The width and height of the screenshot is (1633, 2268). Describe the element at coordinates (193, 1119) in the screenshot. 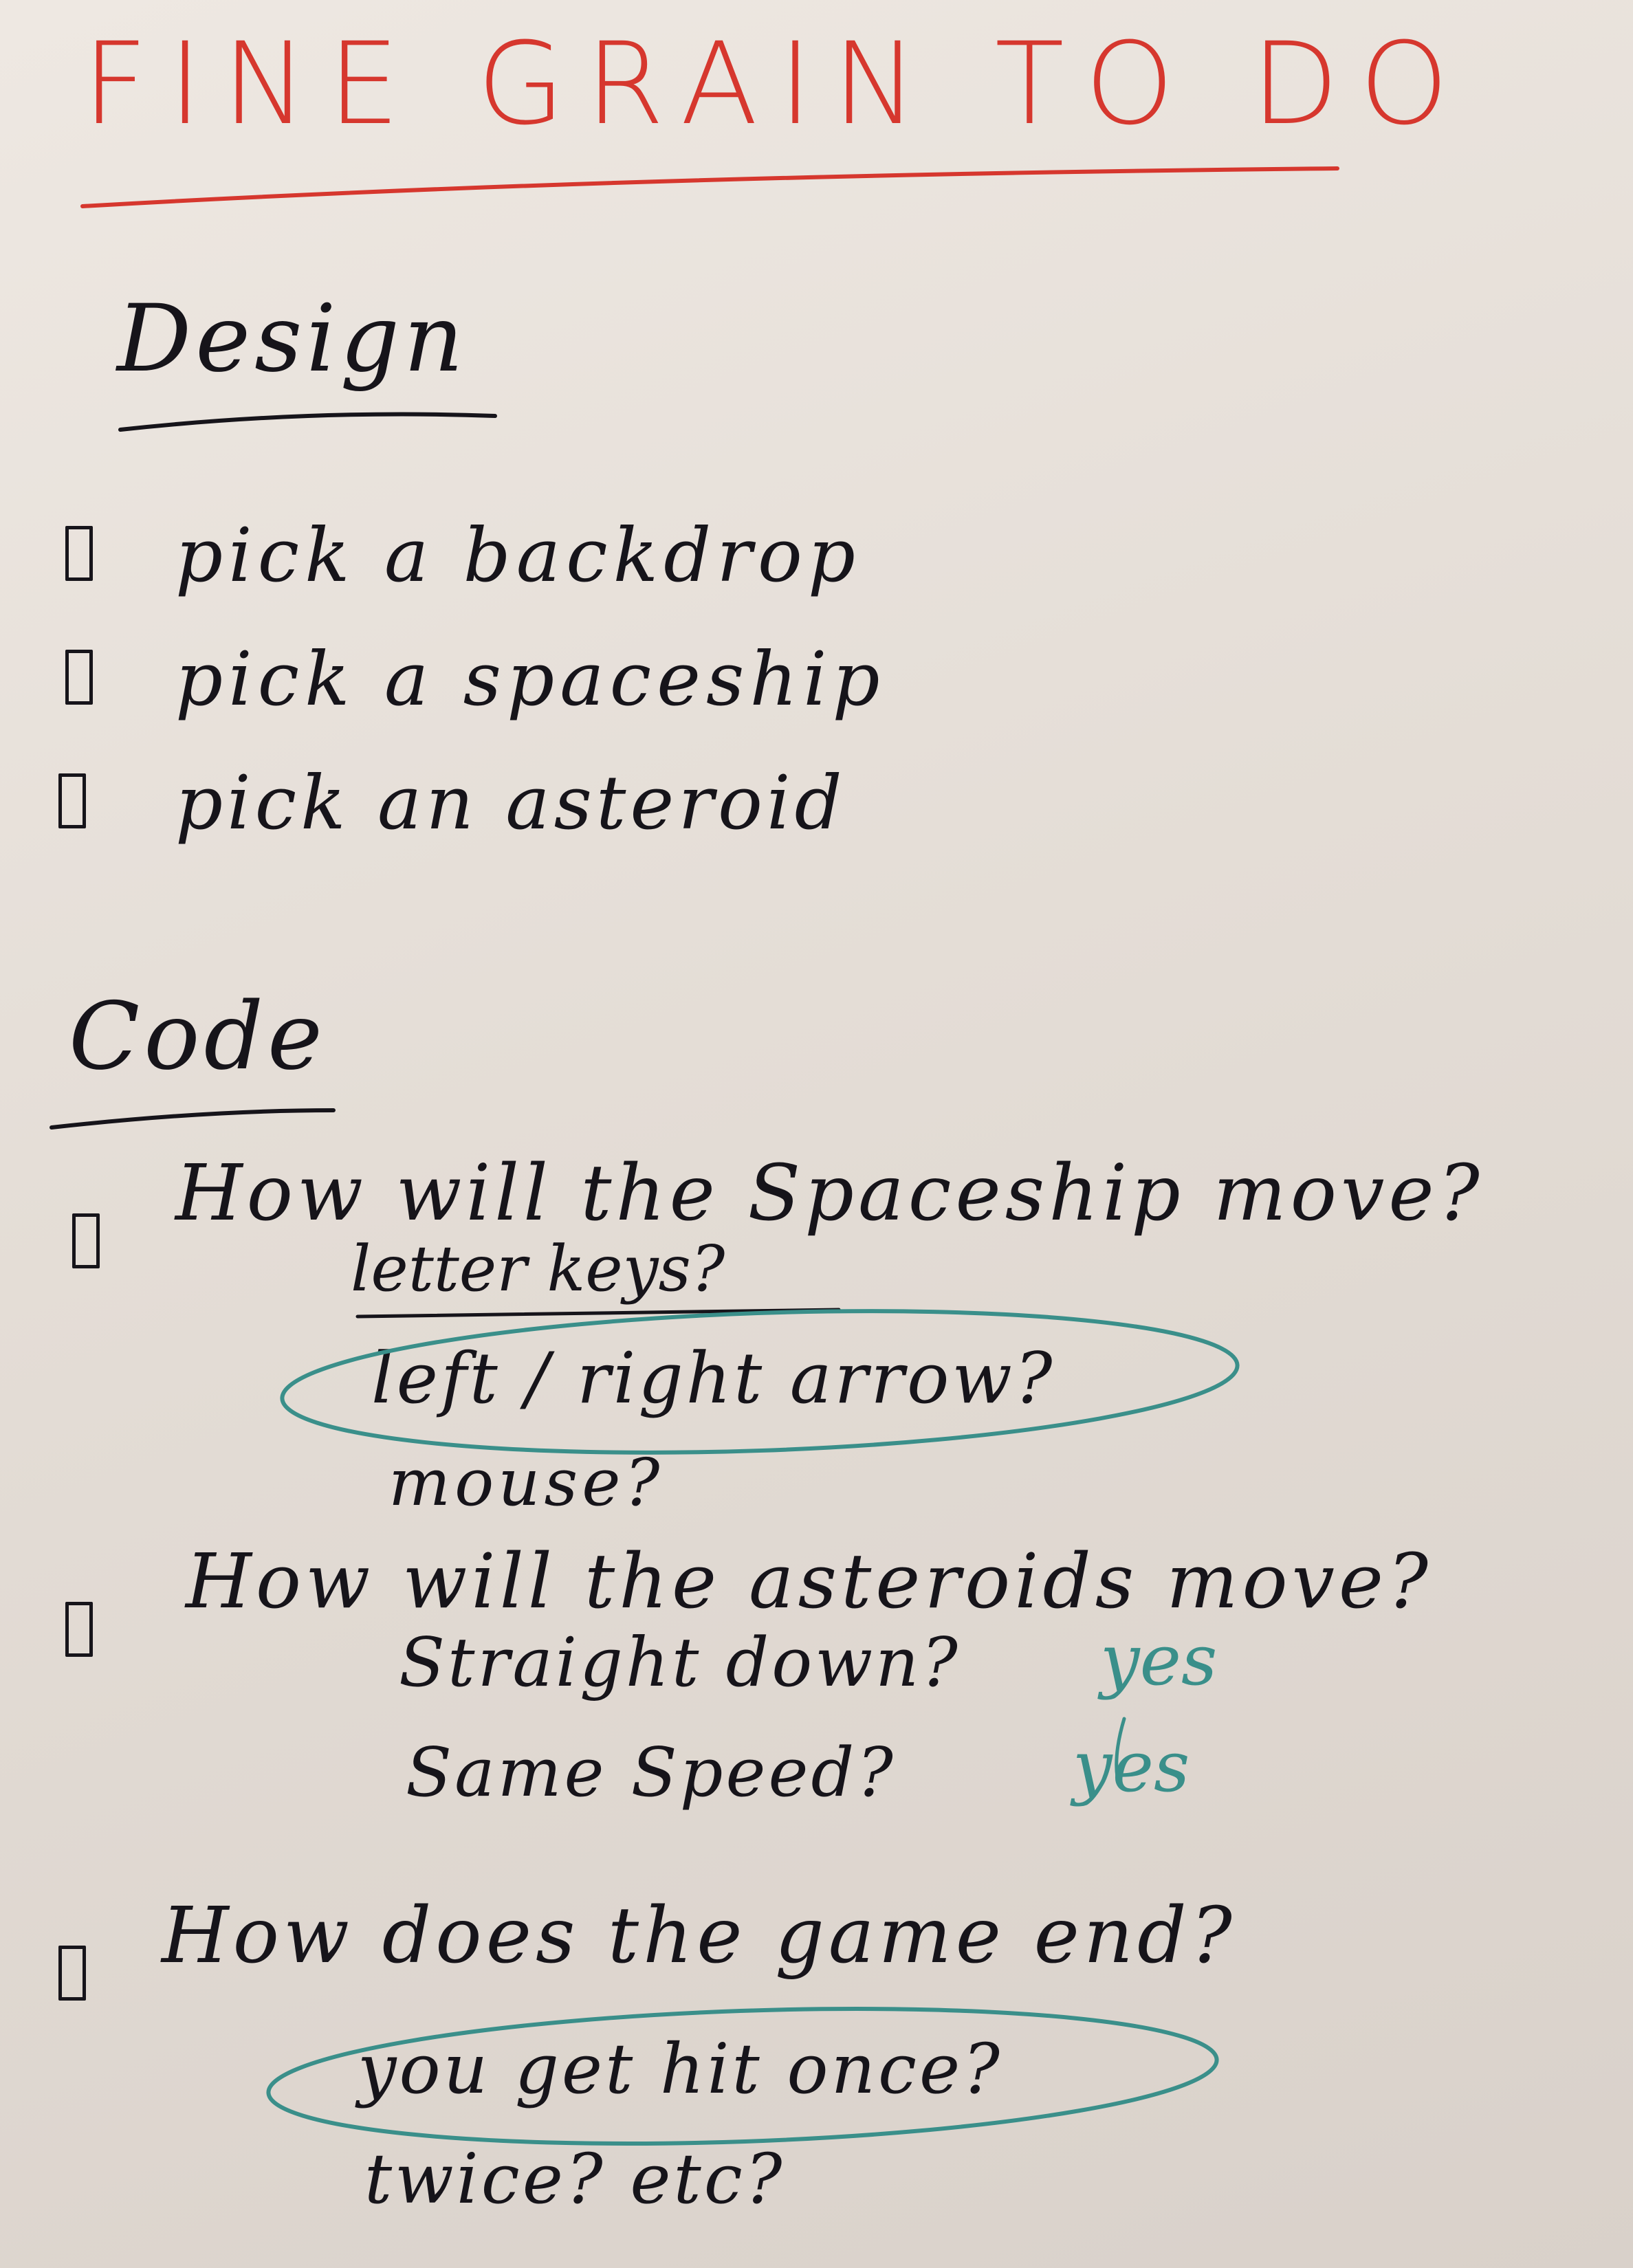

I see `code-underline` at that location.